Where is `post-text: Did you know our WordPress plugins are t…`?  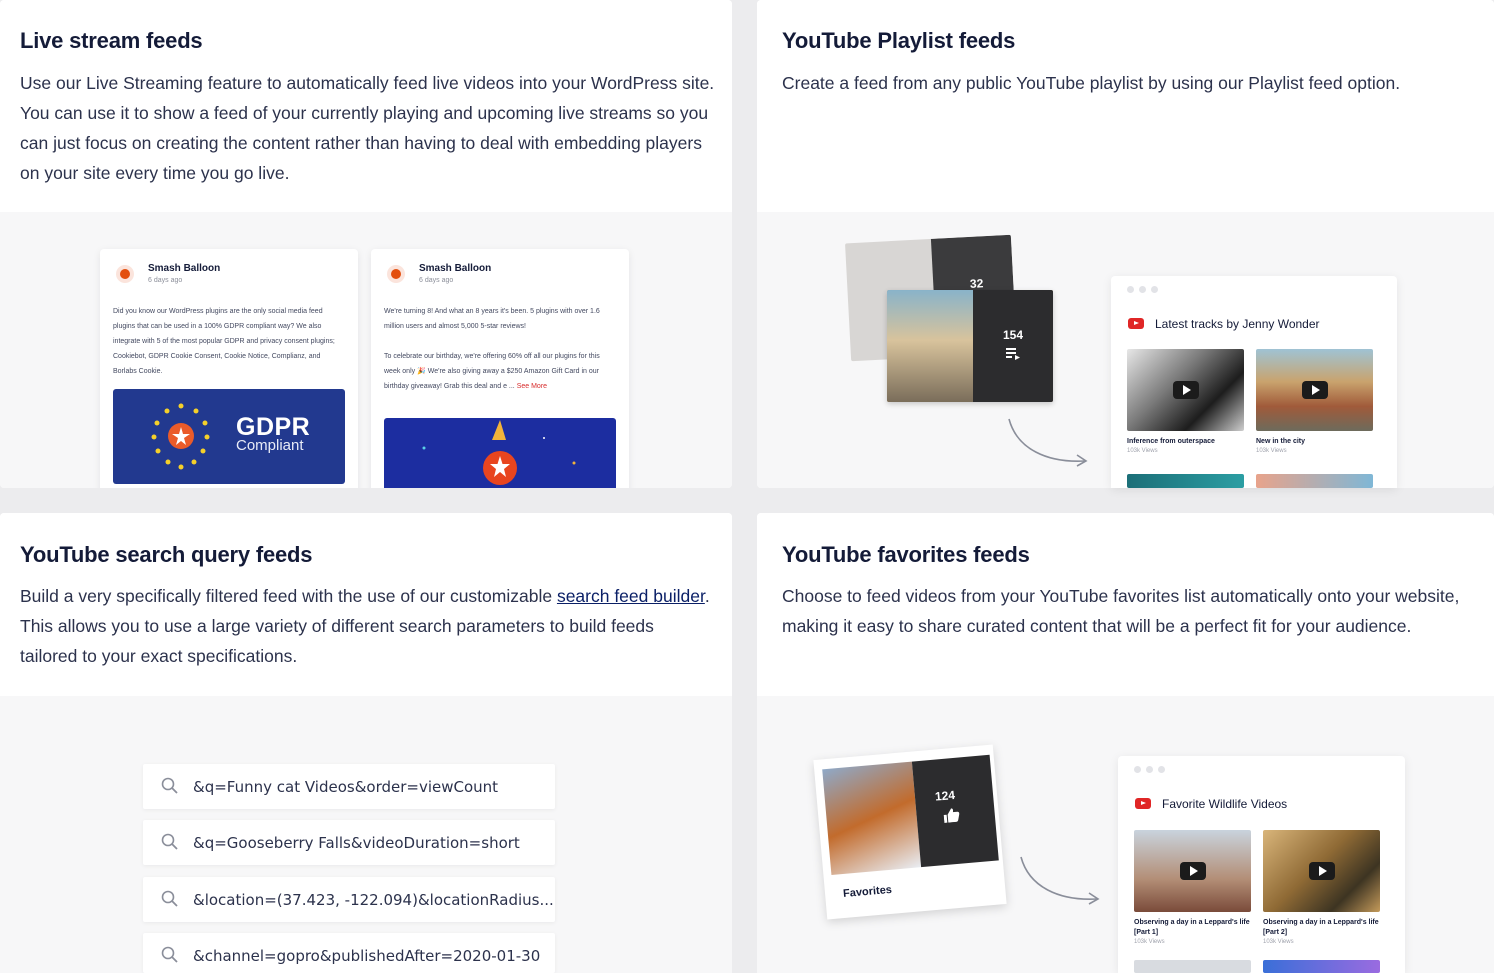 post-text: Did you know our WordPress plugins are t… is located at coordinates (224, 341).